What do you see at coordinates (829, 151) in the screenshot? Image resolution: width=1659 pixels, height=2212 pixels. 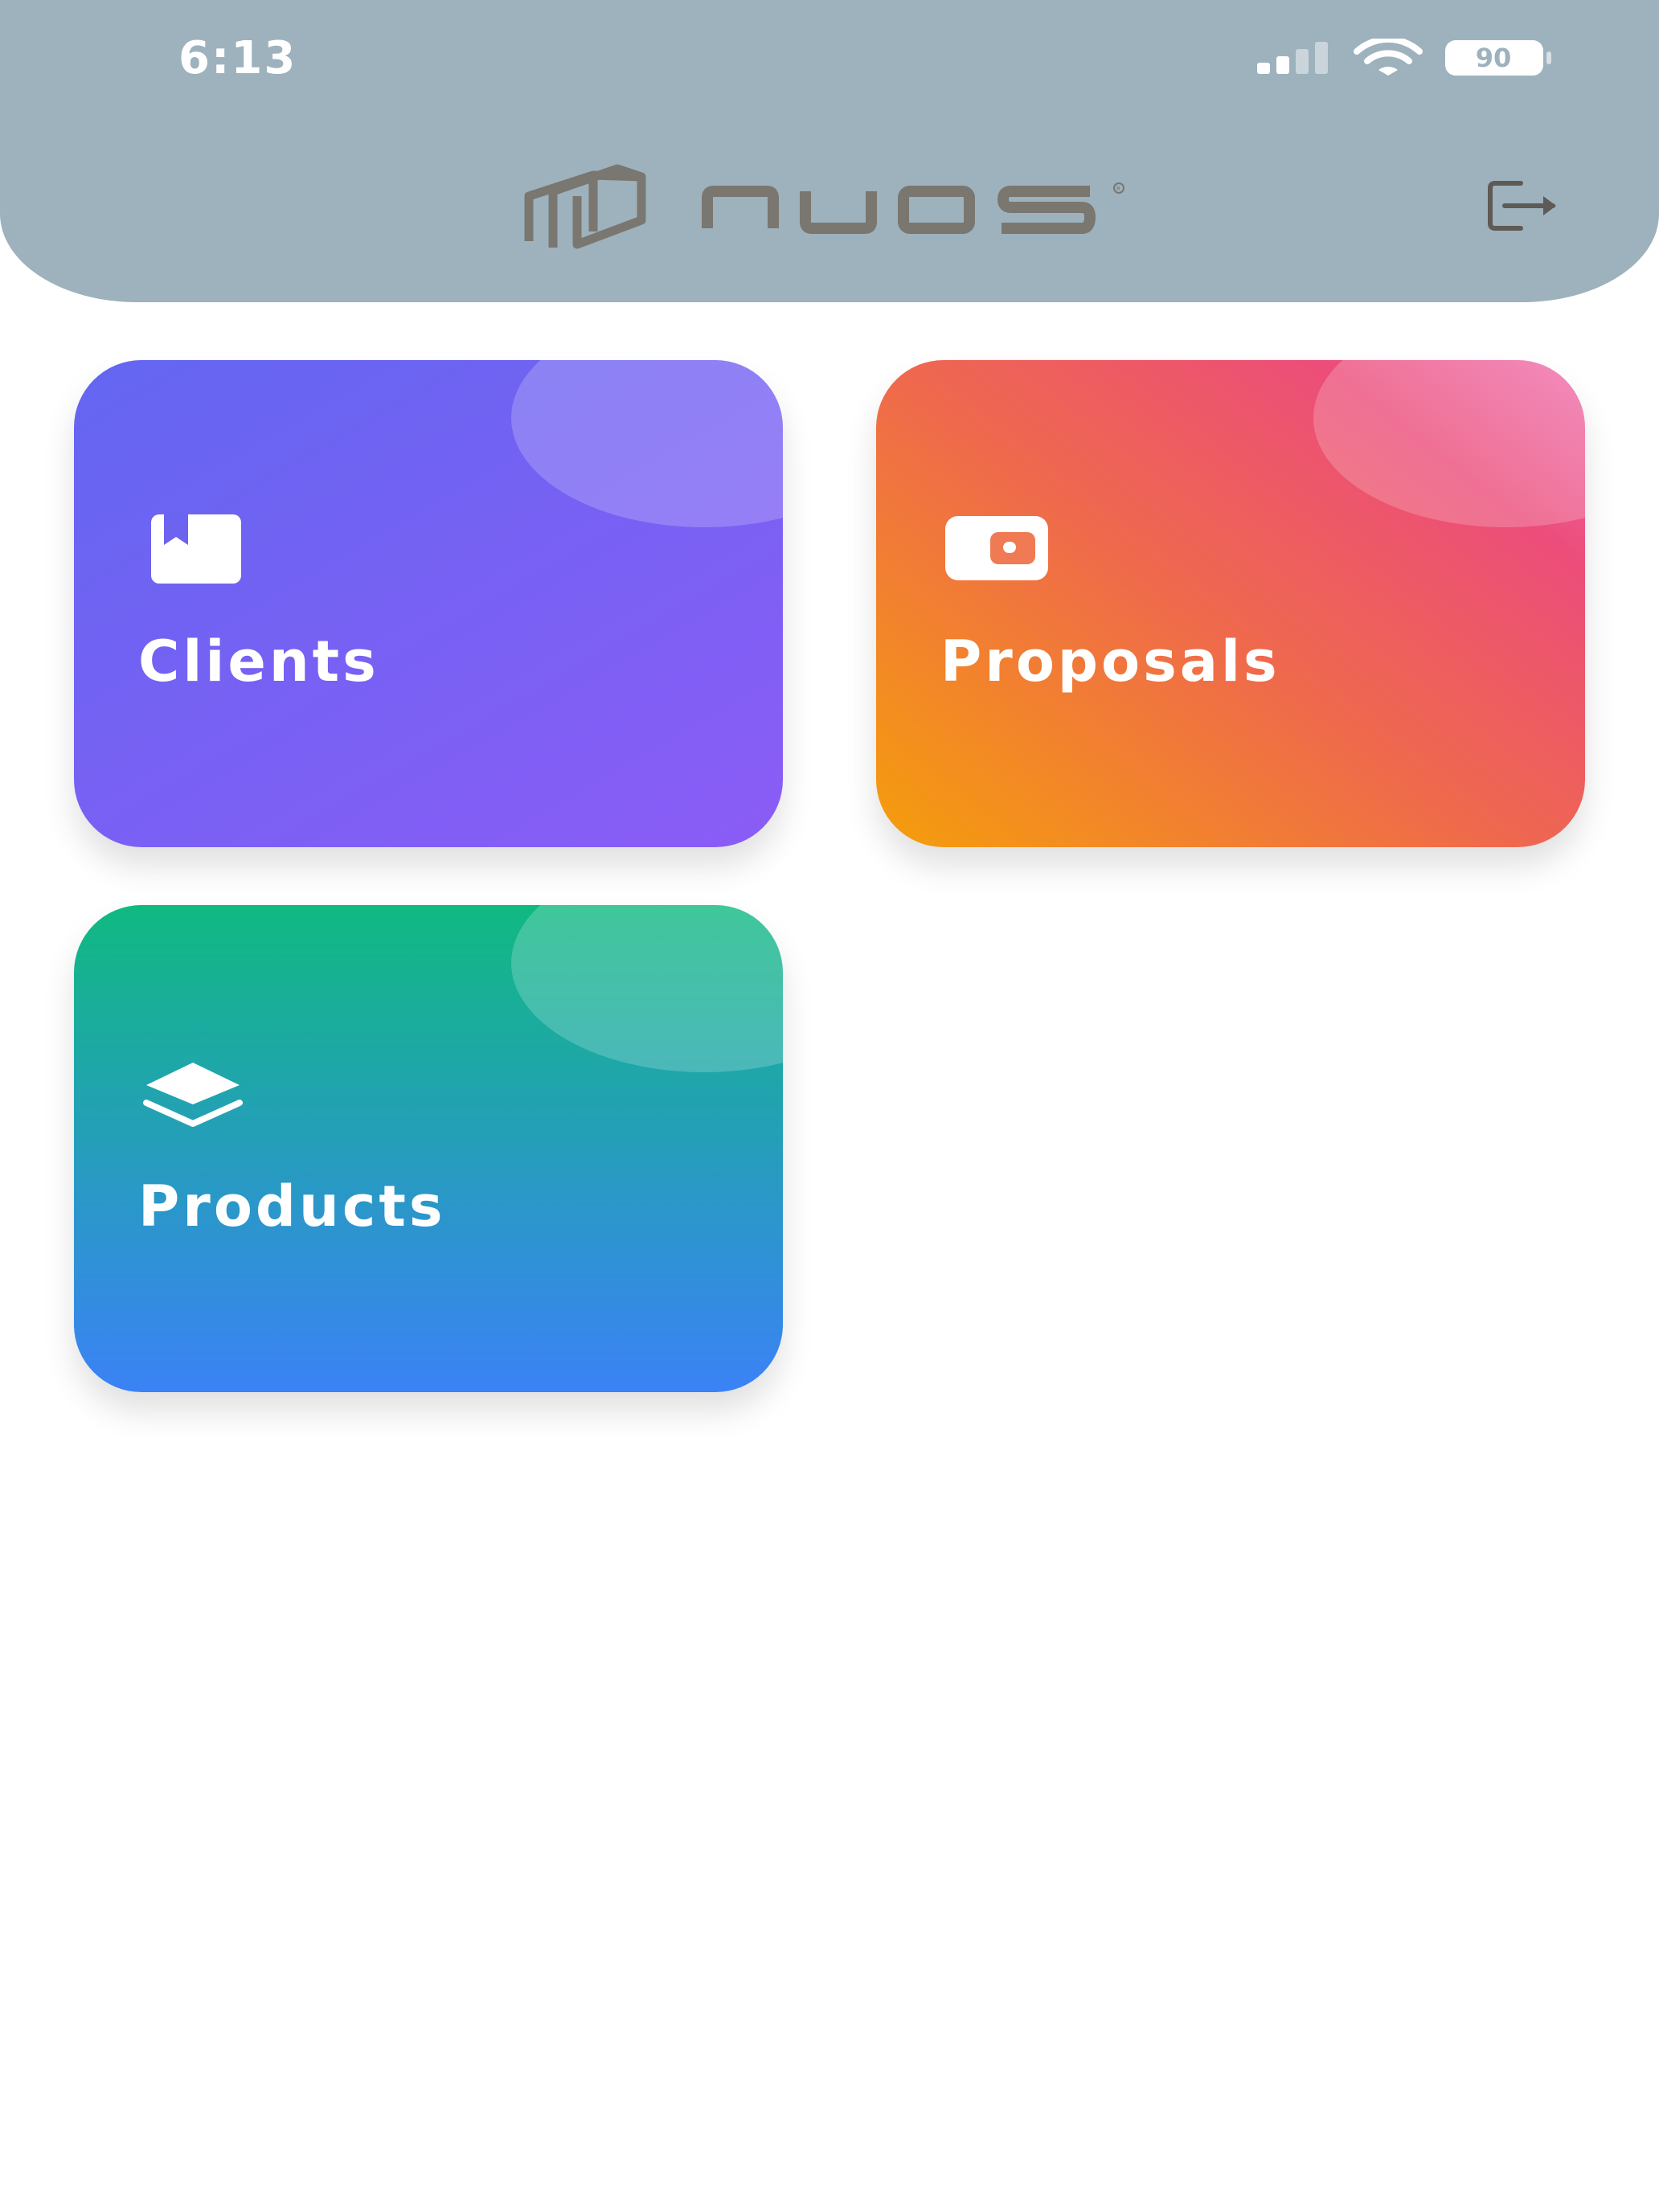 I see `app-header: 6:13 90 R` at bounding box center [829, 151].